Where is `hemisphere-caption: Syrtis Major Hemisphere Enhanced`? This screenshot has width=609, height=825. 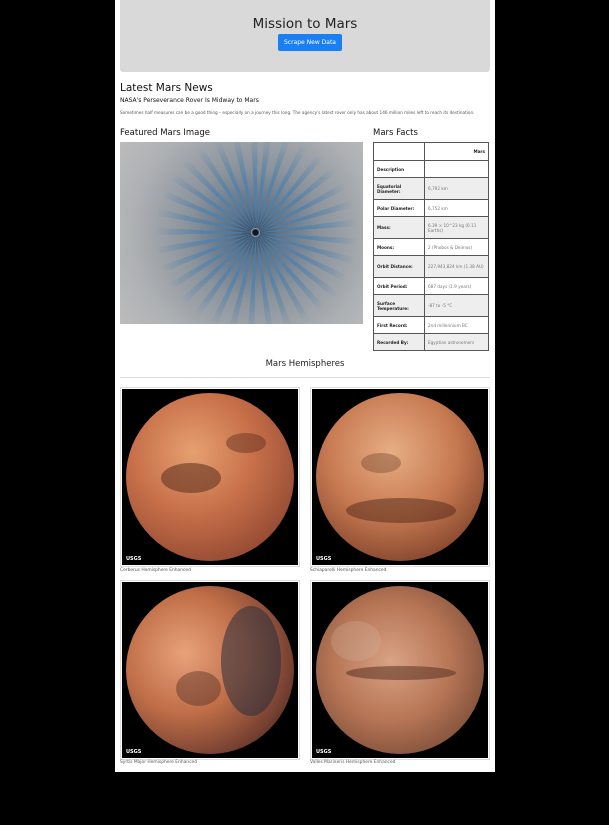
hemisphere-caption: Syrtis Major Hemisphere Enhanced is located at coordinates (158, 762).